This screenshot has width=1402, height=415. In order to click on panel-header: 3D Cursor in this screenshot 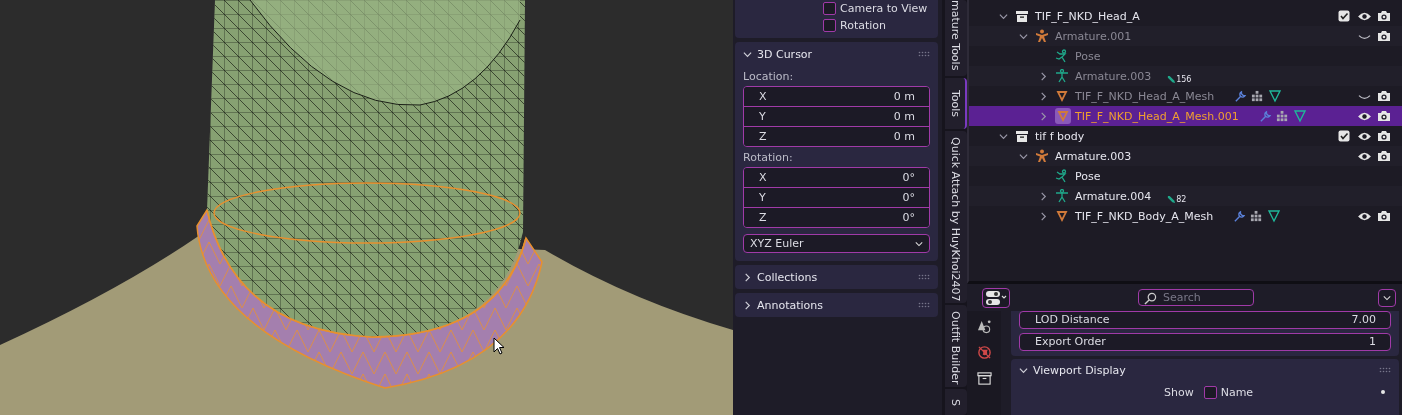, I will do `click(836, 54)`.